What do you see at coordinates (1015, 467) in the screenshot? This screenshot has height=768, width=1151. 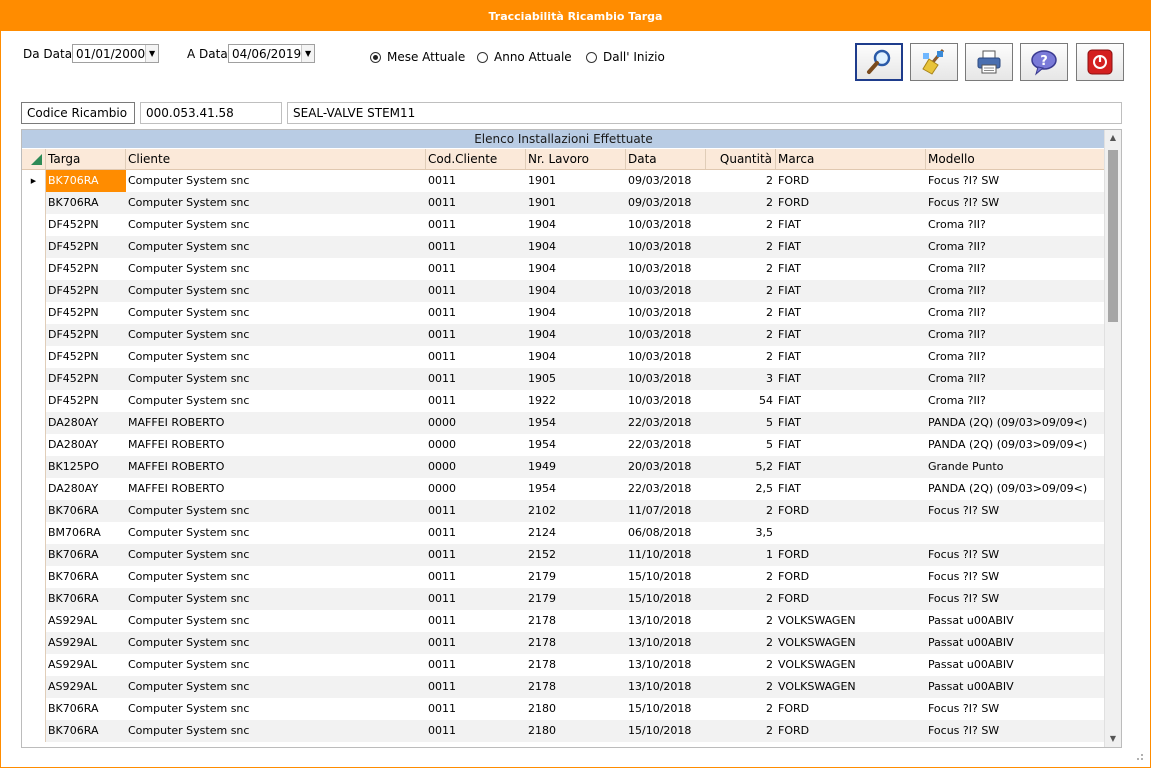 I see `cell-modello: Grande Punto` at bounding box center [1015, 467].